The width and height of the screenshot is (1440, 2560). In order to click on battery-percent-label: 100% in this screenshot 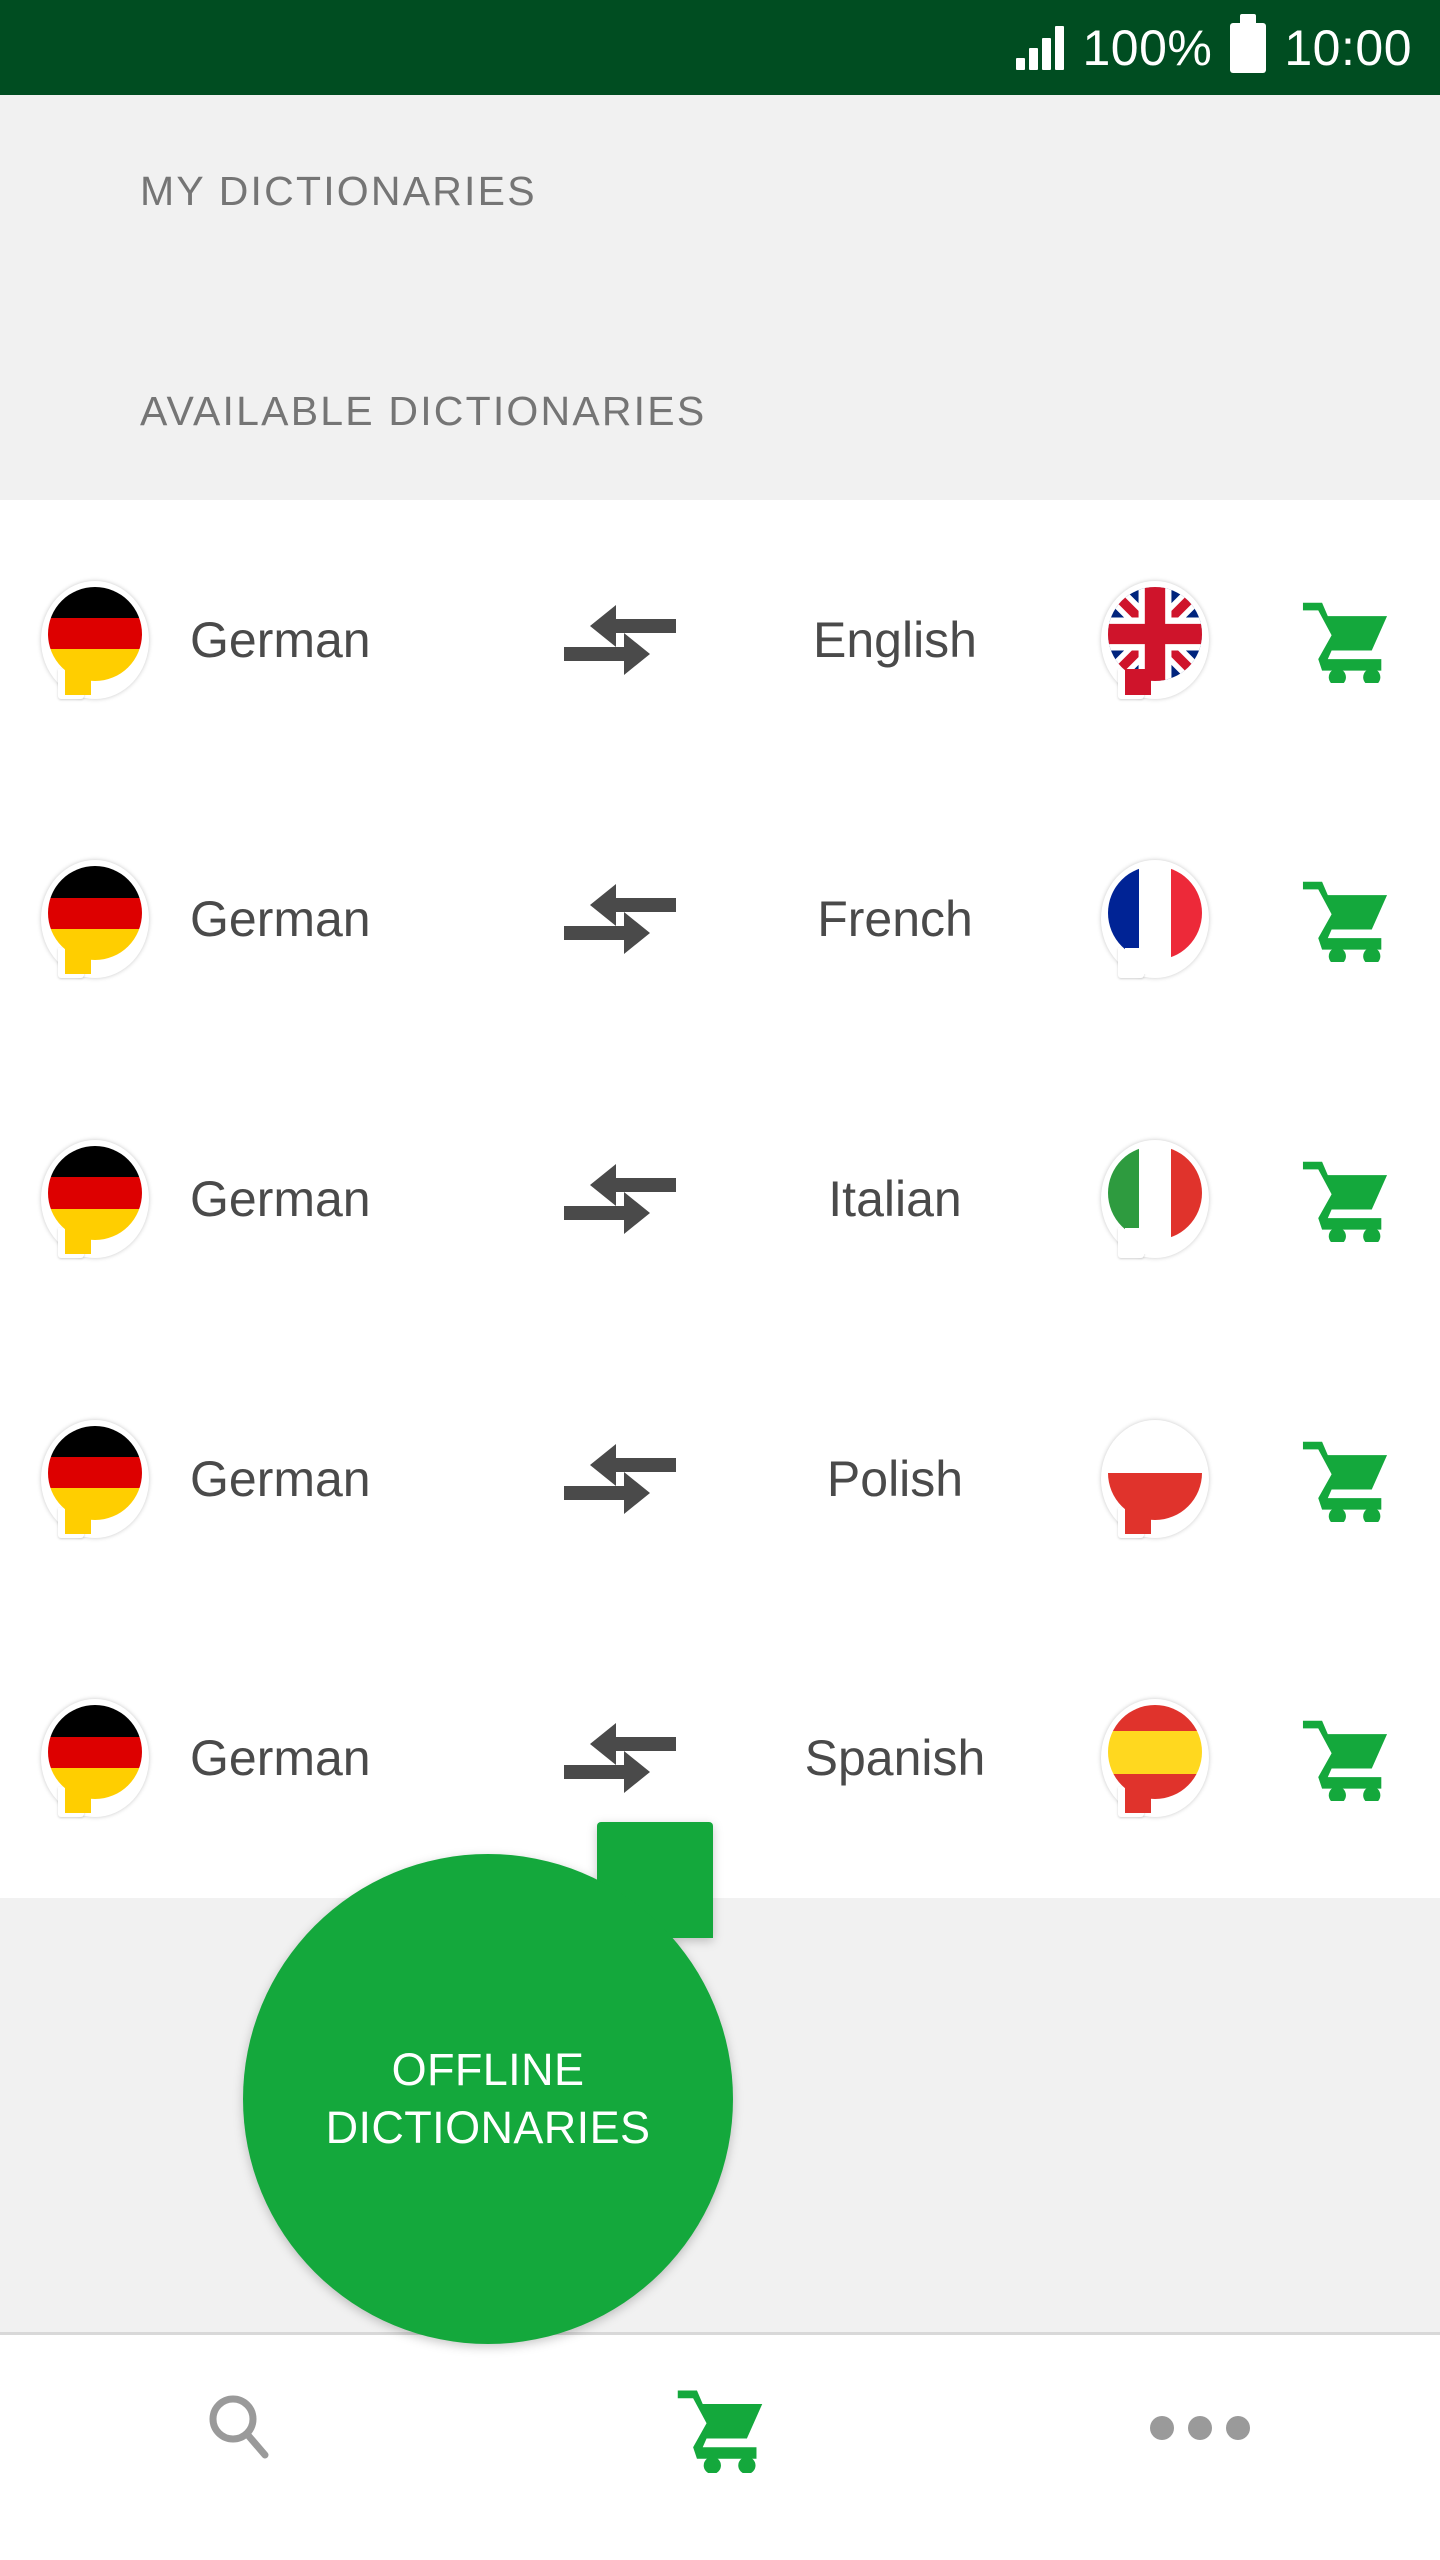, I will do `click(1147, 47)`.